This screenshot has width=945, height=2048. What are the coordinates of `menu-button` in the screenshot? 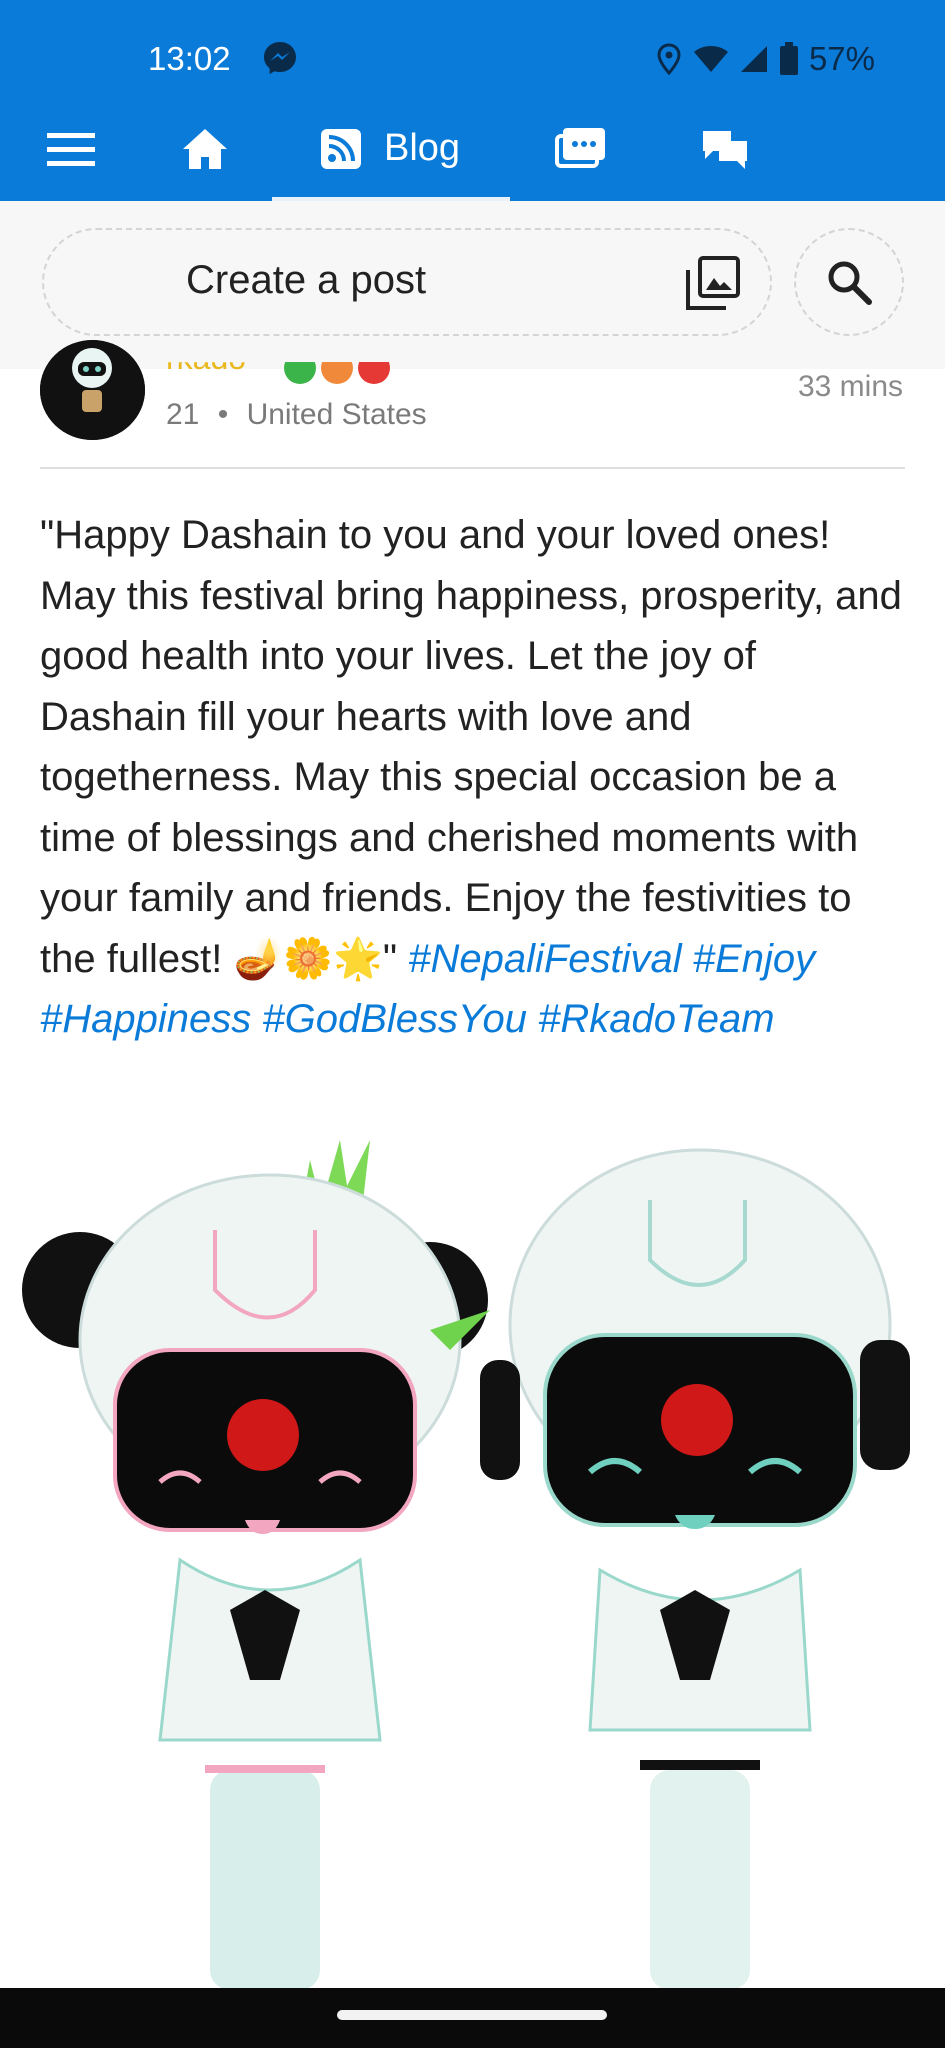 It's located at (71, 148).